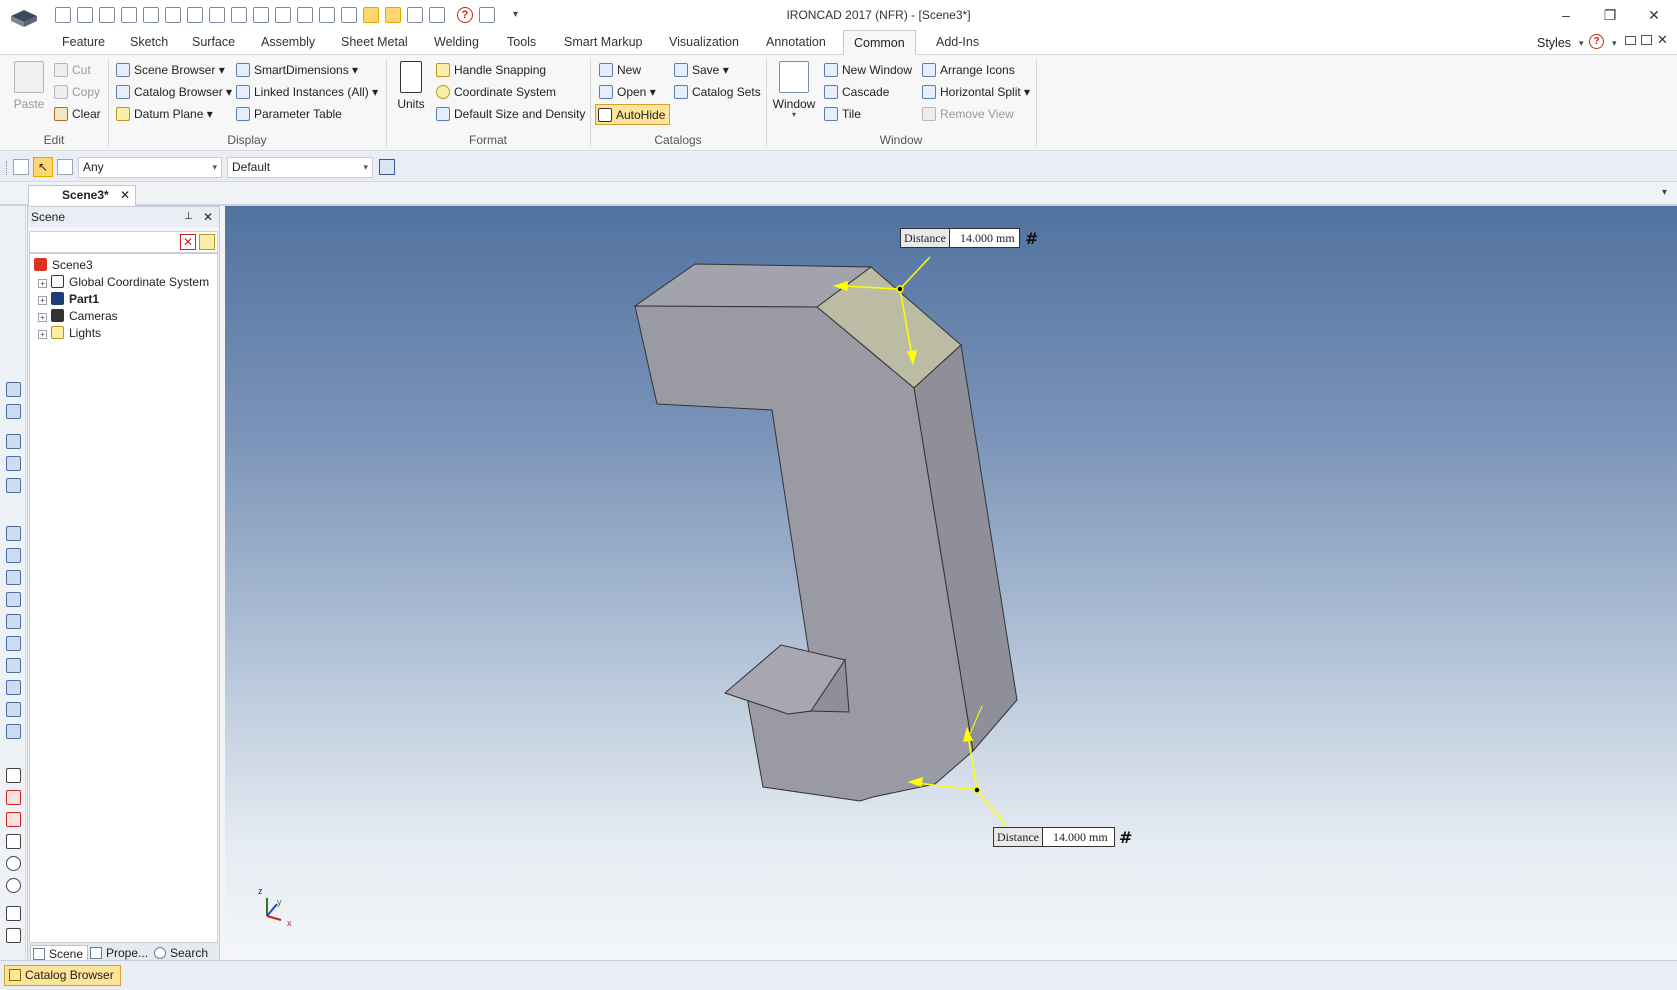 This screenshot has height=990, width=1677. Describe the element at coordinates (125, 195) in the screenshot. I see `close-tab-icon: ✕` at that location.